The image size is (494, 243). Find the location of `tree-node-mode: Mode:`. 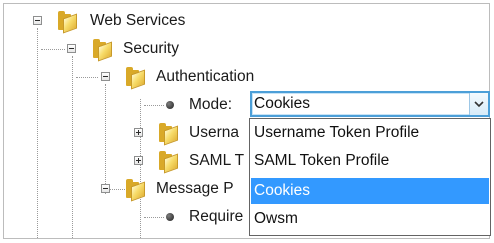

tree-node-mode: Mode: is located at coordinates (129, 105).